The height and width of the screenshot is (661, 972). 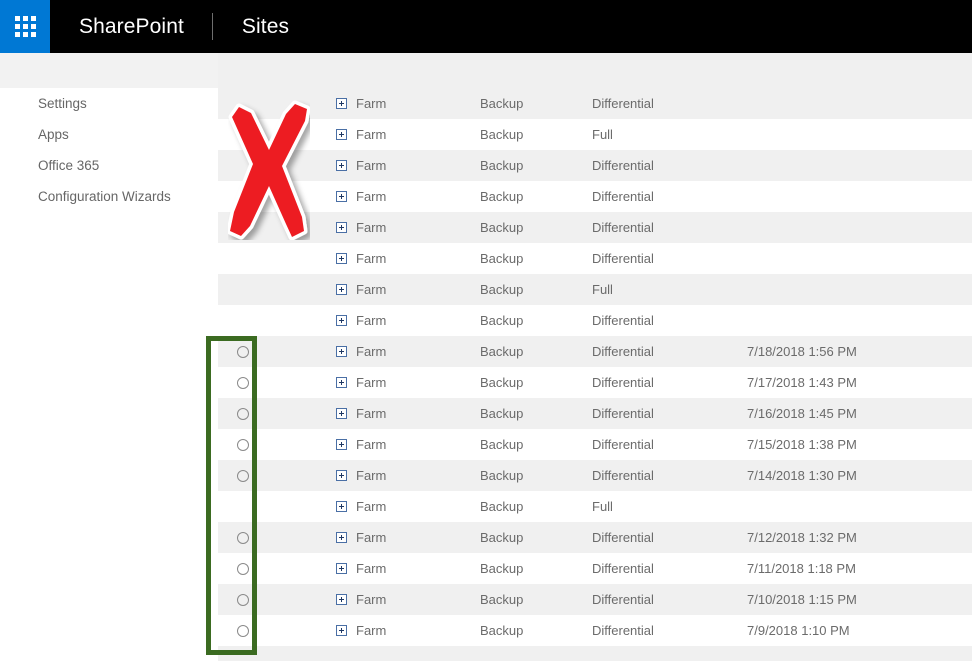 I want to click on table-row: Farm Backup Differential 7/9/2018 1:10 PM, so click(x=595, y=630).